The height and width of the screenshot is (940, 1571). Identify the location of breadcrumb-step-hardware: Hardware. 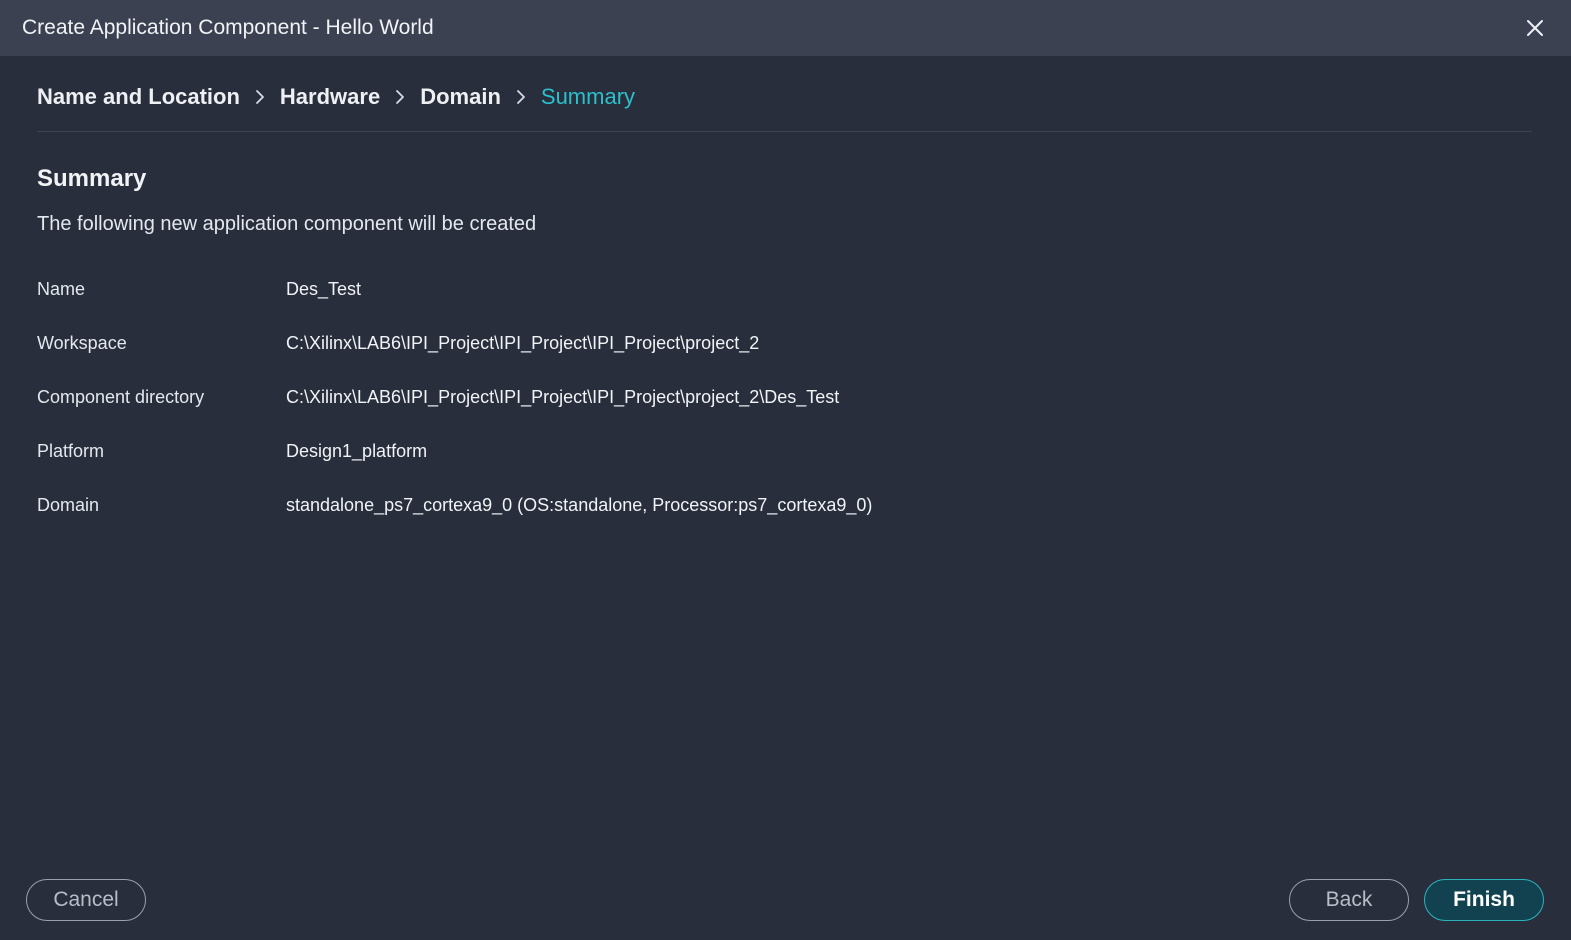
(330, 97).